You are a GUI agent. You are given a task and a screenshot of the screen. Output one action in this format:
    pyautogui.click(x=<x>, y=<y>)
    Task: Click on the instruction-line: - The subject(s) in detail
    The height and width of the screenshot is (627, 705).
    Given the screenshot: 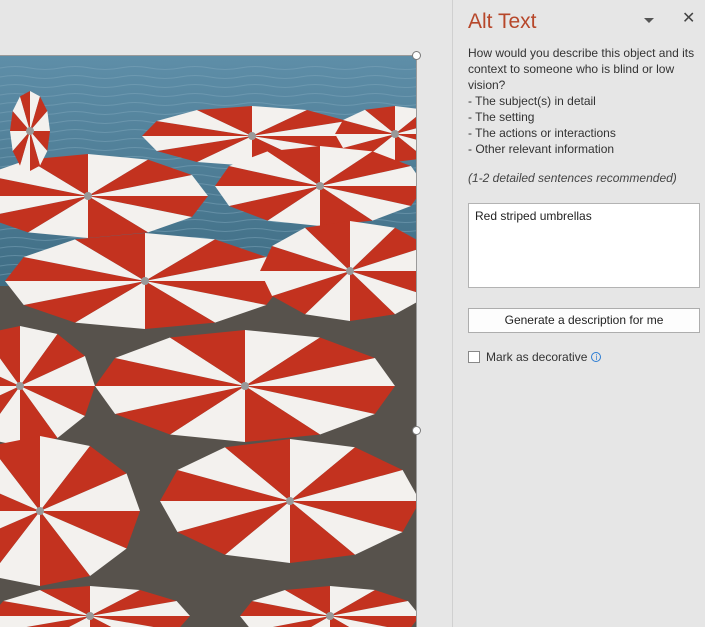 What is the action you would take?
    pyautogui.click(x=532, y=101)
    